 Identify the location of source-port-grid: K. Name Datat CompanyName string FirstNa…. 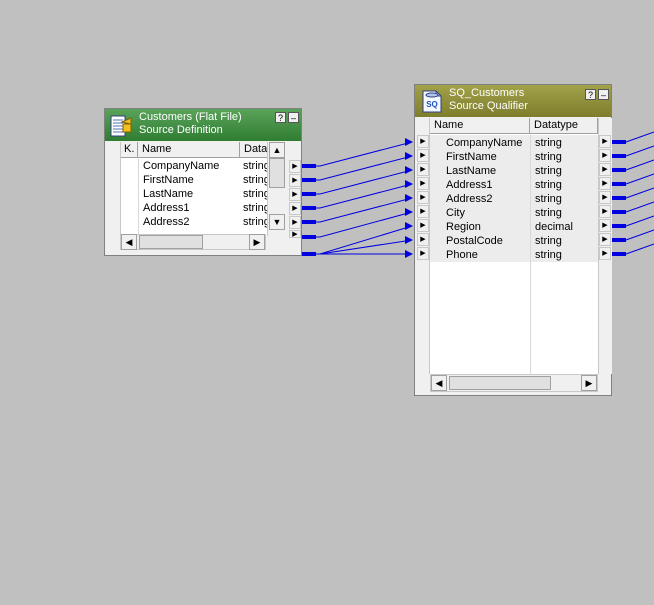
(186, 189).